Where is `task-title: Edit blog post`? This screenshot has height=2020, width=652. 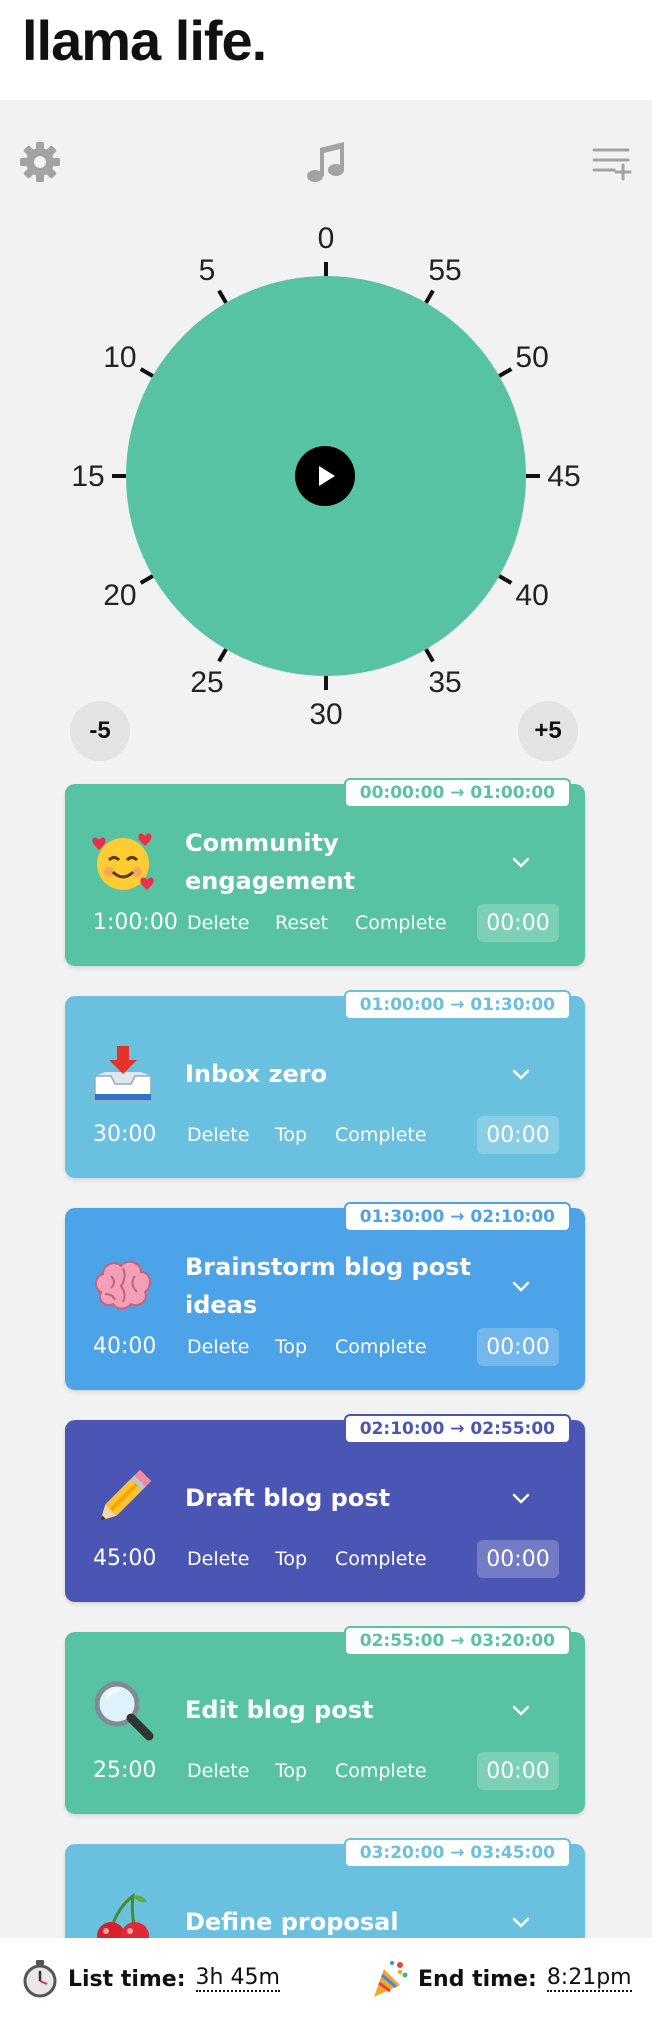 task-title: Edit blog post is located at coordinates (335, 1710).